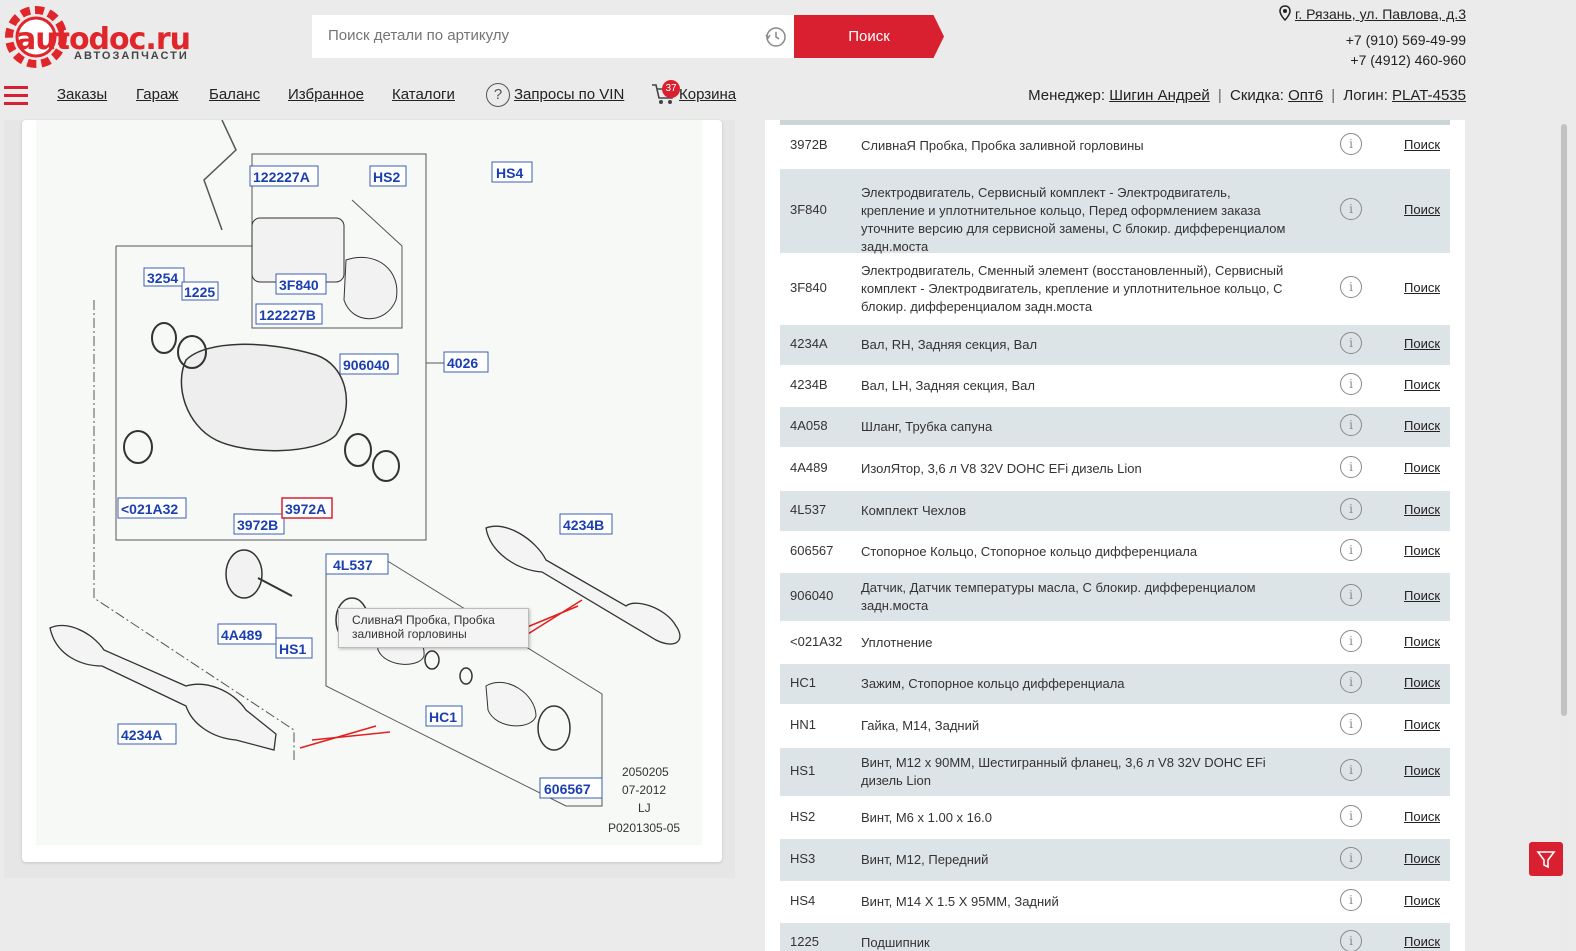 This screenshot has height=951, width=1576. Describe the element at coordinates (164, 277) in the screenshot. I see `label-3254: 3254` at that location.